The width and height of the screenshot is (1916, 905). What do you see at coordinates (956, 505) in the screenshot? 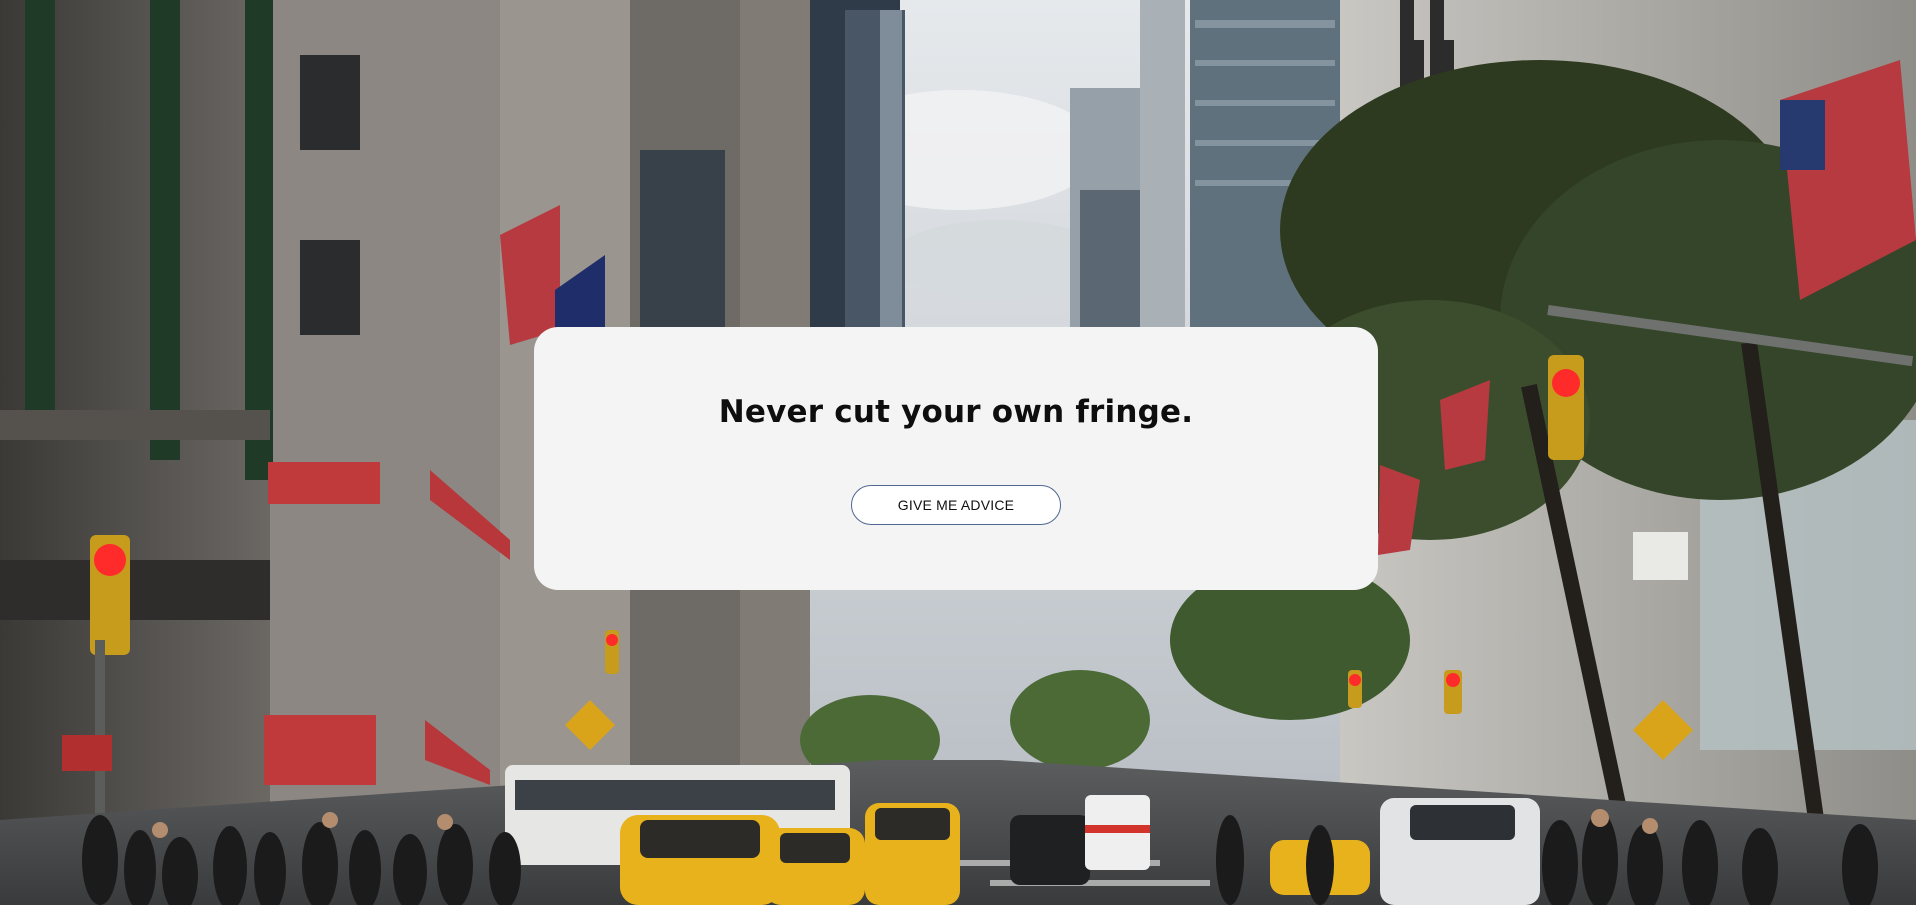
I see `give-me-advice-button: GIVE ME ADVICE` at bounding box center [956, 505].